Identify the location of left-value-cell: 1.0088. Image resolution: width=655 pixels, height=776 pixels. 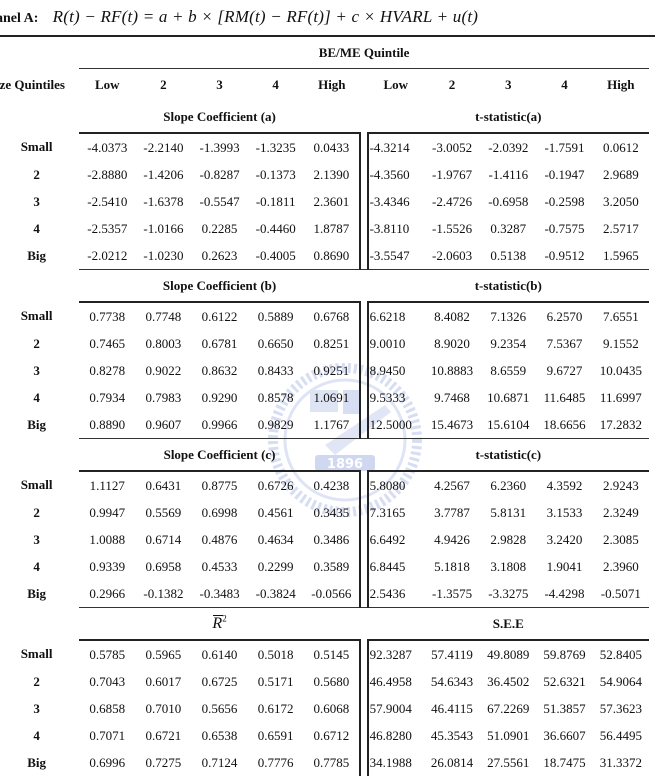
(107, 539).